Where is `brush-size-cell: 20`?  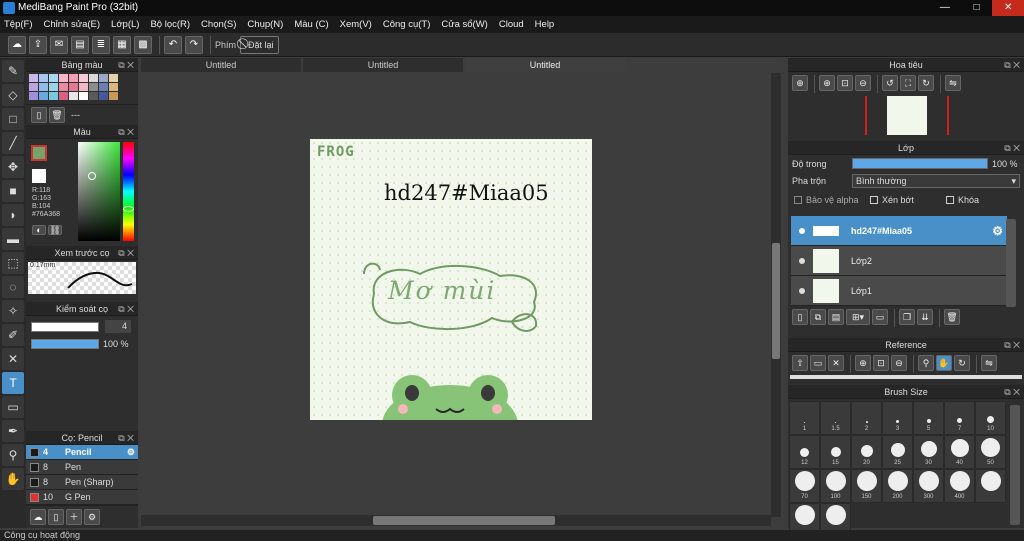
brush-size-cell: 20 is located at coordinates (866, 452).